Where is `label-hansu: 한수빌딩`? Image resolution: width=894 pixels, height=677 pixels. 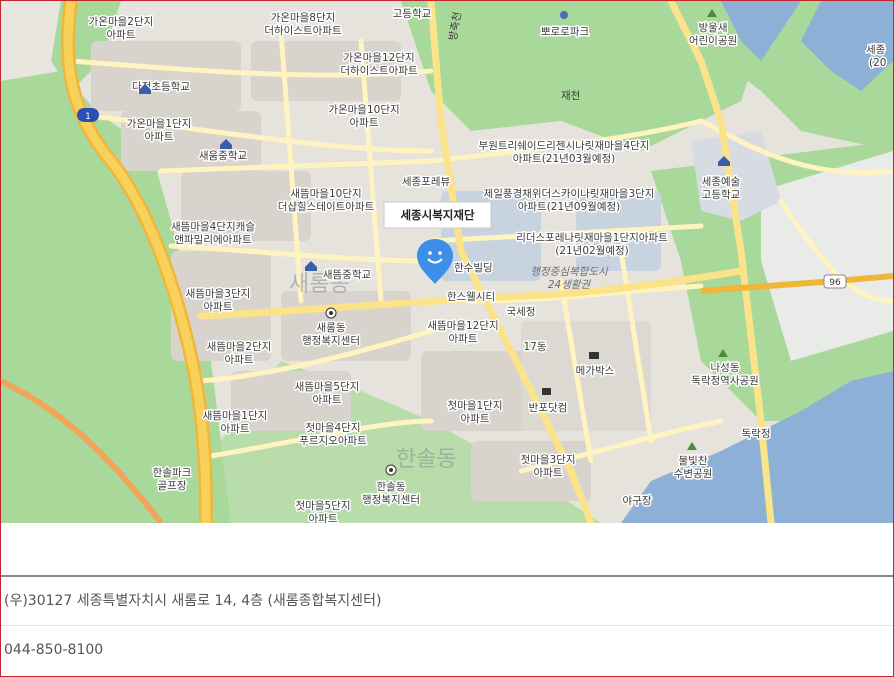 label-hansu: 한수빌딩 is located at coordinates (473, 268).